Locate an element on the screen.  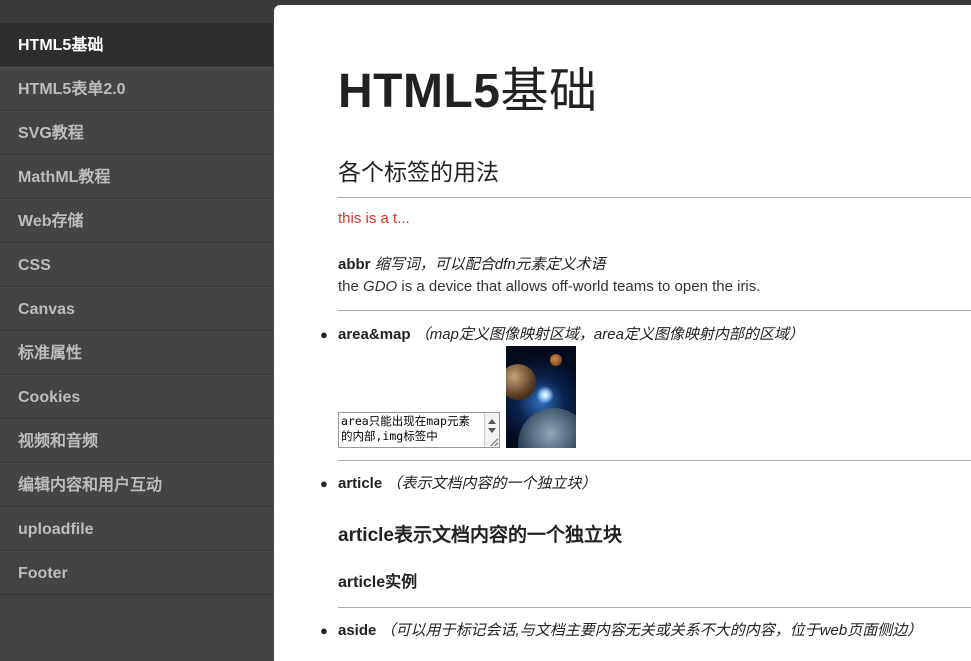
textarea-value: area只能出现在map元素的内部,img标签中 is located at coordinates (405, 428).